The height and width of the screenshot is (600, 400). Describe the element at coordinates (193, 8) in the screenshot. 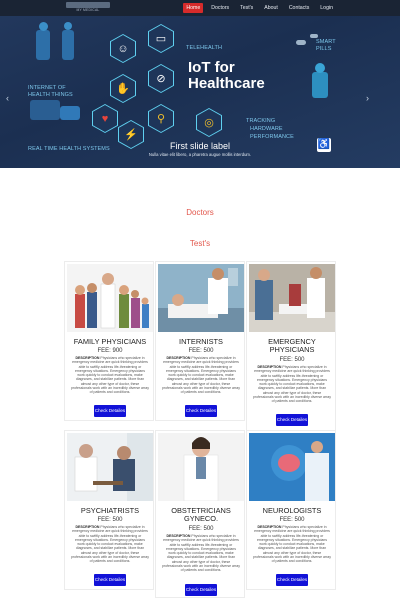

I see `nav-home: Home` at that location.